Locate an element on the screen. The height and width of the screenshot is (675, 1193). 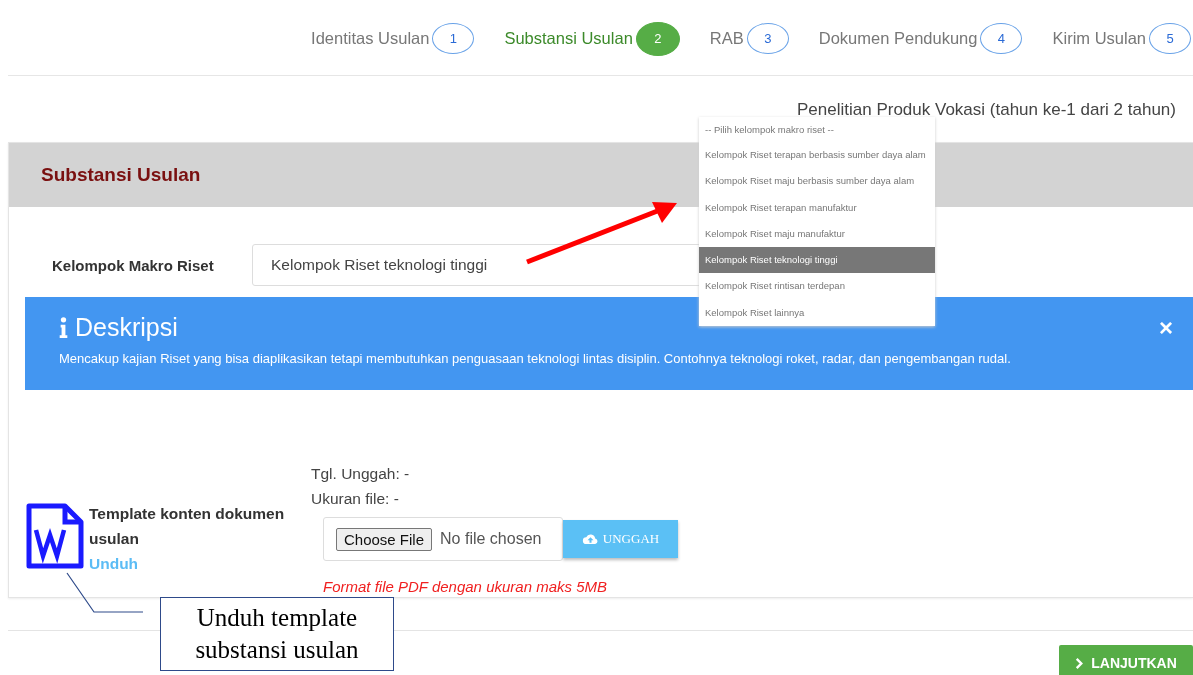
step-label: Substansi Usulan is located at coordinates (568, 38).